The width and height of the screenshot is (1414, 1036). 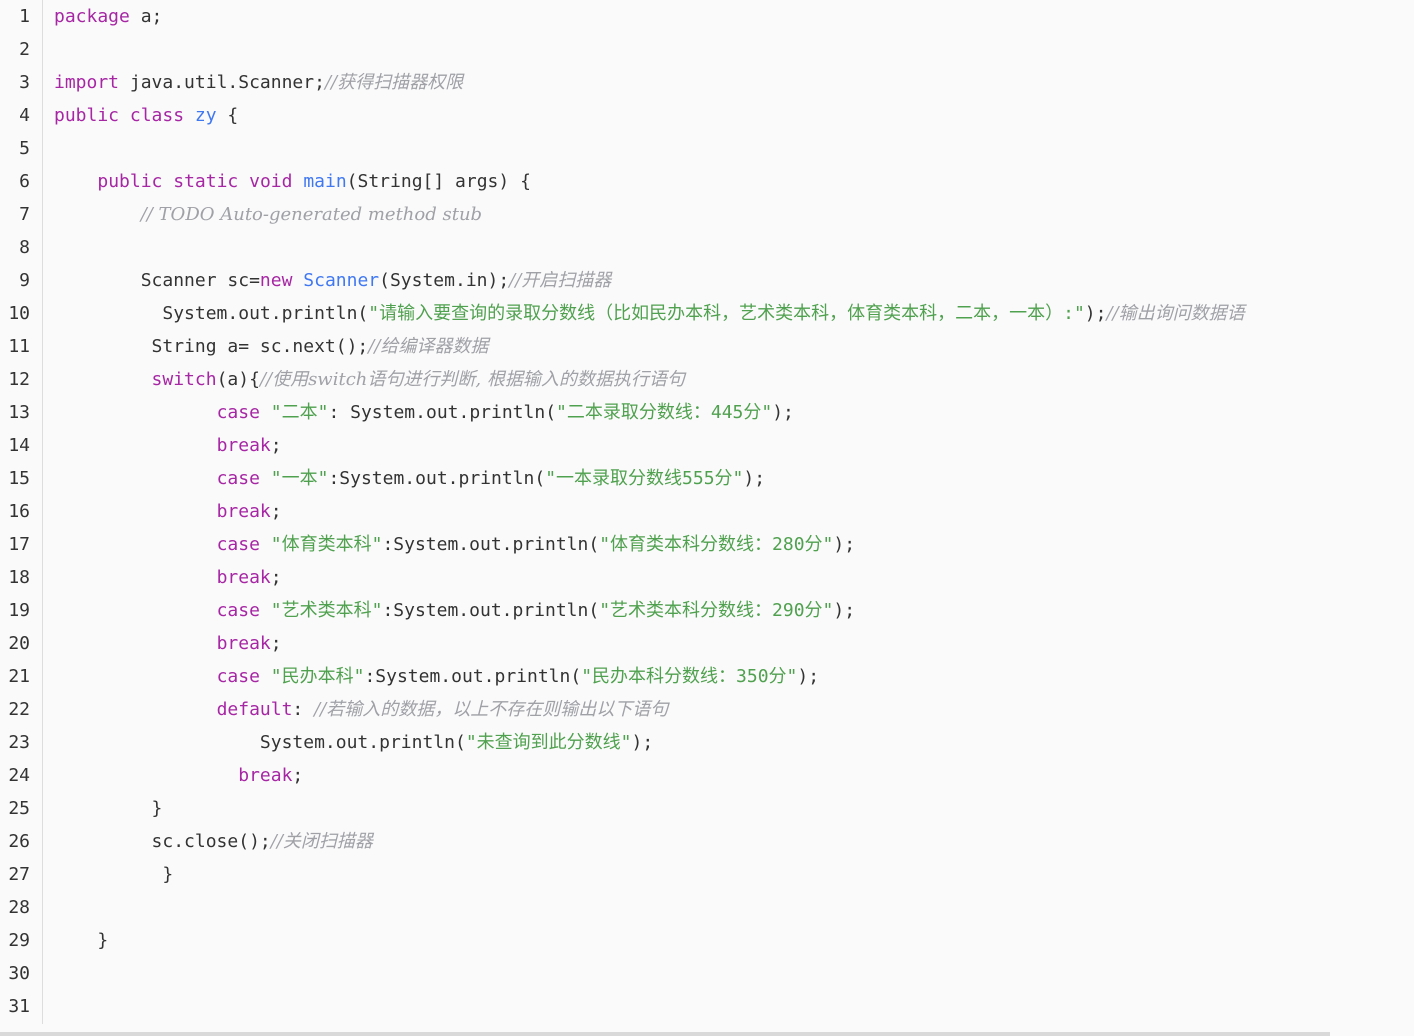 What do you see at coordinates (707, 841) in the screenshot?
I see `code-line: 26 sc.close();//关闭扫描器` at bounding box center [707, 841].